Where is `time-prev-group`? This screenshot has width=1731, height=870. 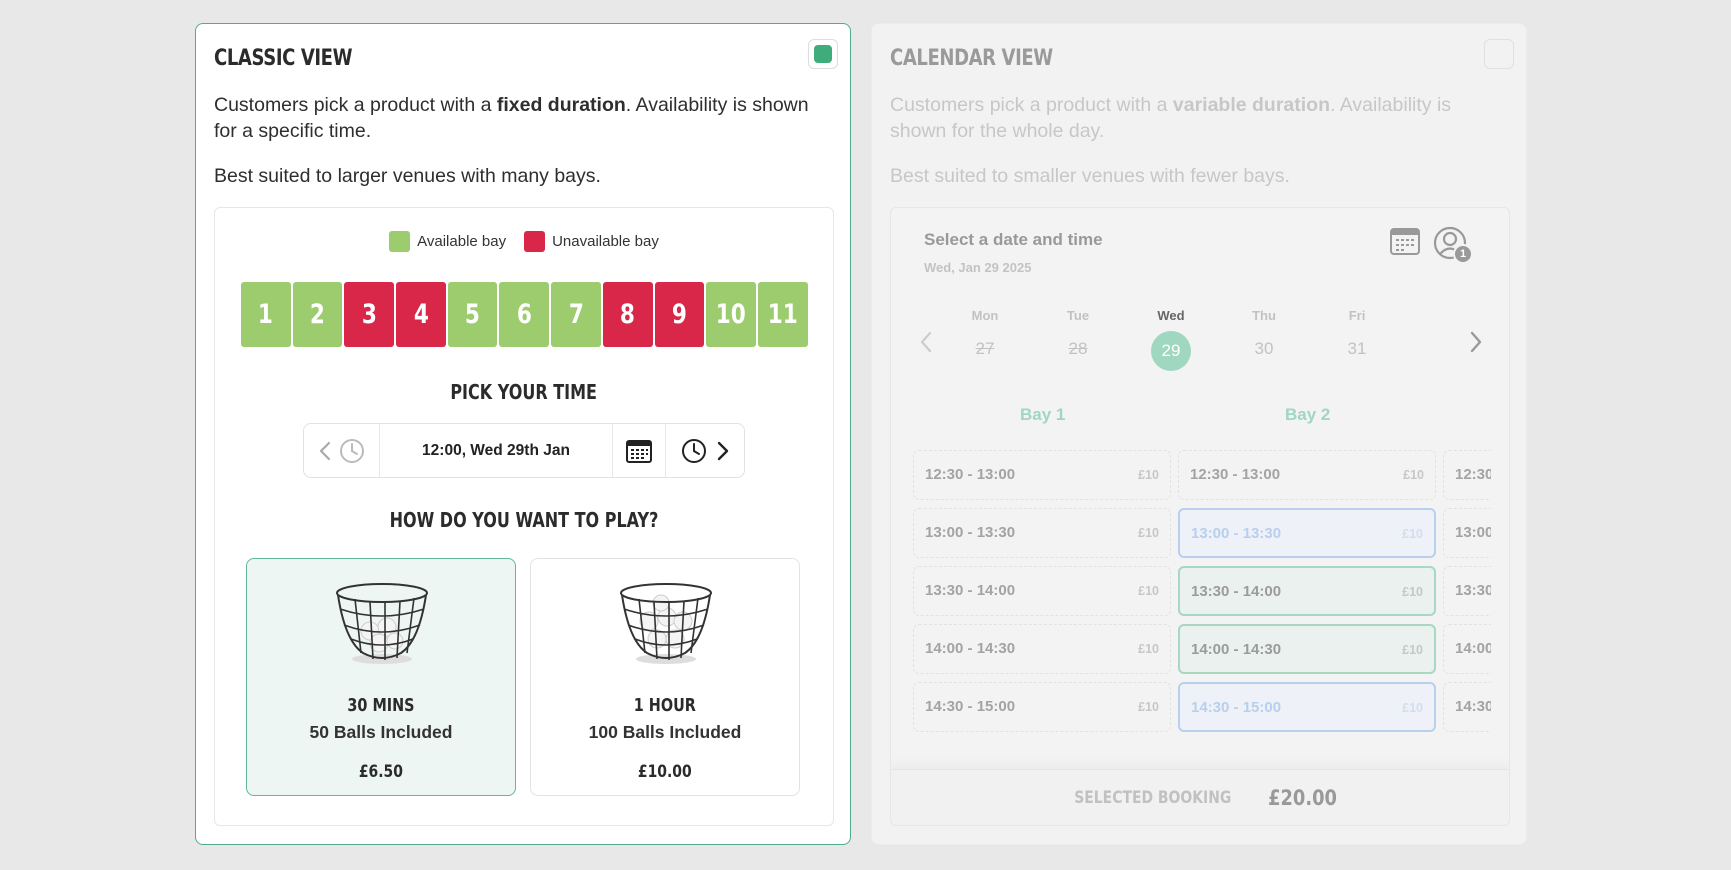 time-prev-group is located at coordinates (342, 450).